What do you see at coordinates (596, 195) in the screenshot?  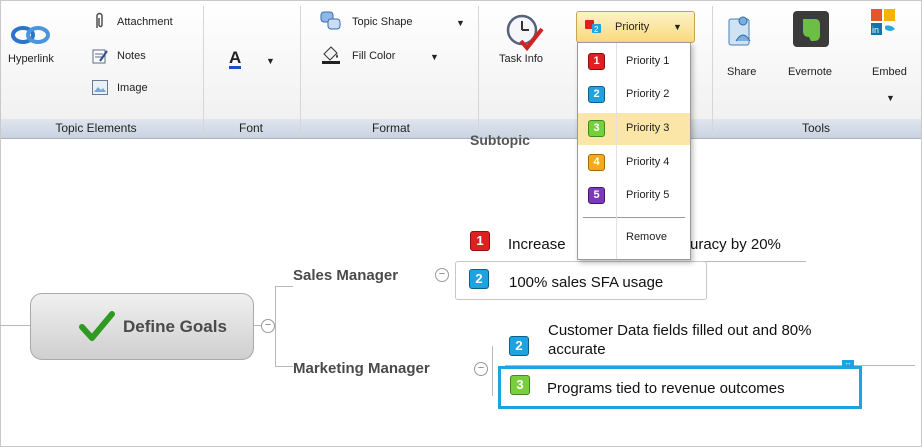 I see `priority-5-icon: 5` at bounding box center [596, 195].